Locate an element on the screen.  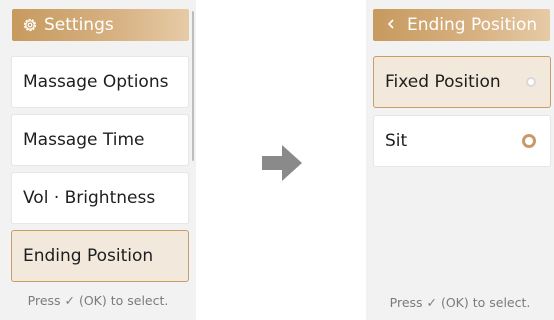
radio-unselected-icon is located at coordinates (531, 82).